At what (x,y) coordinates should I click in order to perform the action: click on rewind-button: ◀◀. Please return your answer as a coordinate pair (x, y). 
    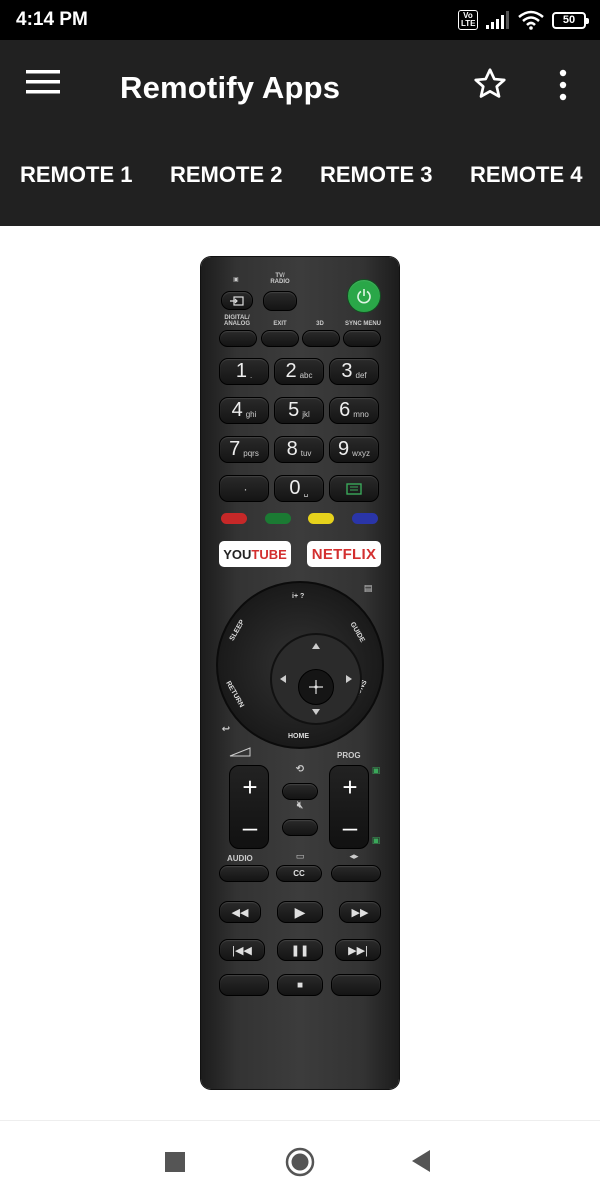
    Looking at the image, I should click on (240, 912).